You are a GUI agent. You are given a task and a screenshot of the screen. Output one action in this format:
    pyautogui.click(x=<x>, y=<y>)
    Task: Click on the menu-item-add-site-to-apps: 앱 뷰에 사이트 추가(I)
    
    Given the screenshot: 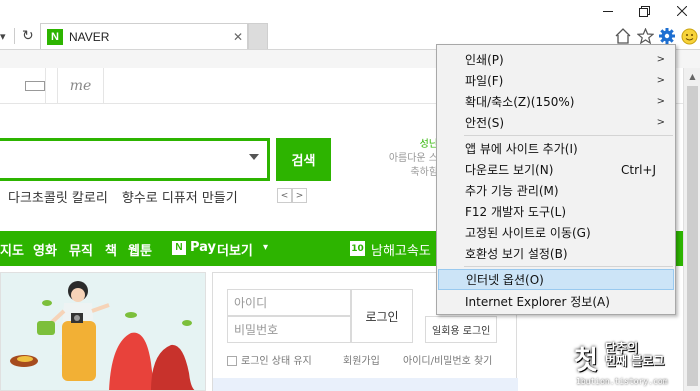 What is the action you would take?
    pyautogui.click(x=556, y=148)
    